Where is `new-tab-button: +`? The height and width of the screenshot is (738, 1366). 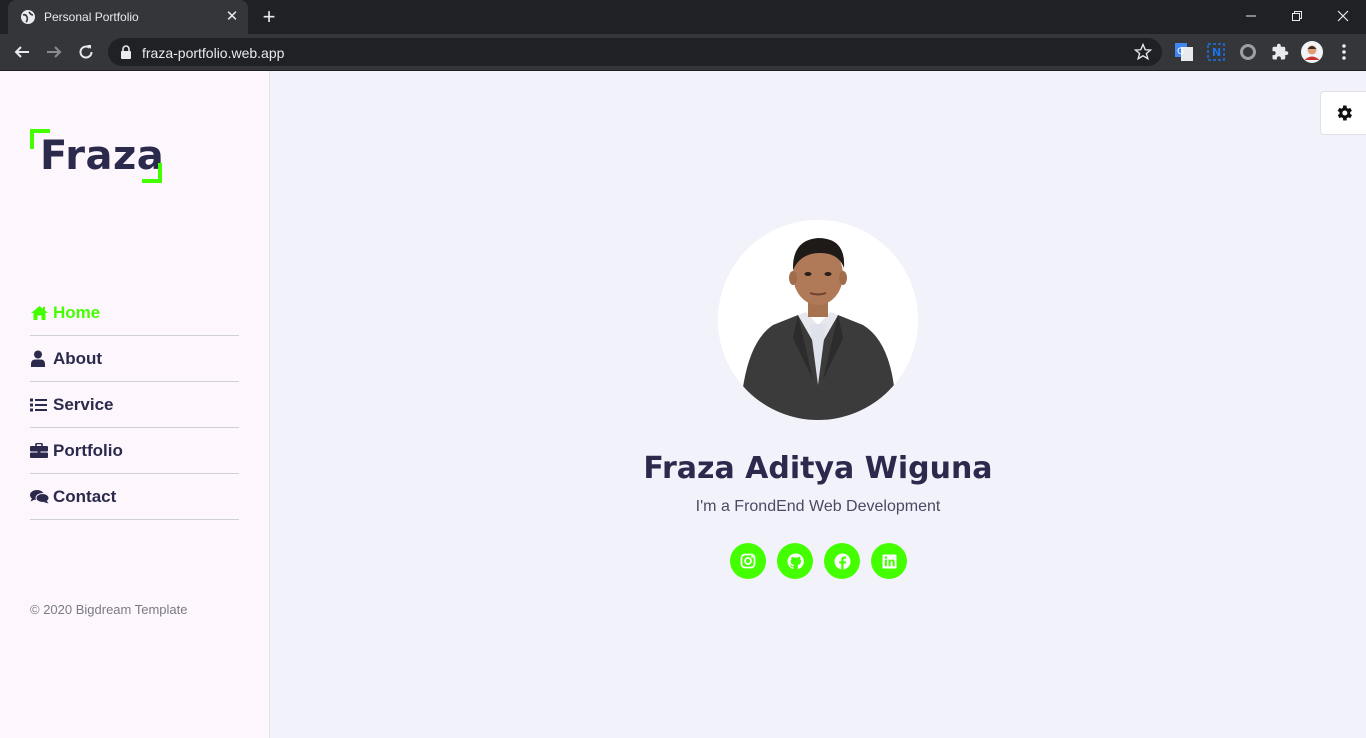
new-tab-button: + is located at coordinates (269, 17).